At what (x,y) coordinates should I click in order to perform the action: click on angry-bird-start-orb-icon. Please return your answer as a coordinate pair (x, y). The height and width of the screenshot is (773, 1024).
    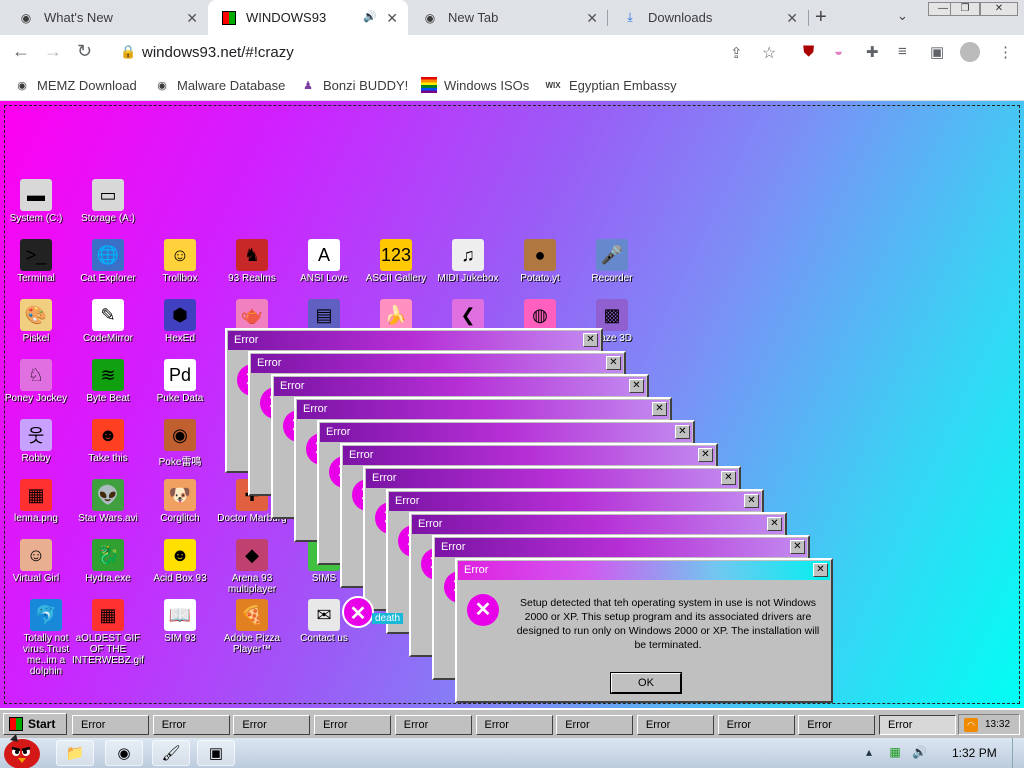
    Looking at the image, I should click on (24, 750).